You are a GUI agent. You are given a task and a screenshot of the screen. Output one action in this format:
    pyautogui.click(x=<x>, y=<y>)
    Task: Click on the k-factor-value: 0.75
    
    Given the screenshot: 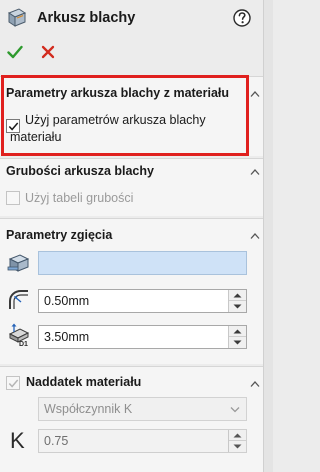 What is the action you would take?
    pyautogui.click(x=56, y=441)
    